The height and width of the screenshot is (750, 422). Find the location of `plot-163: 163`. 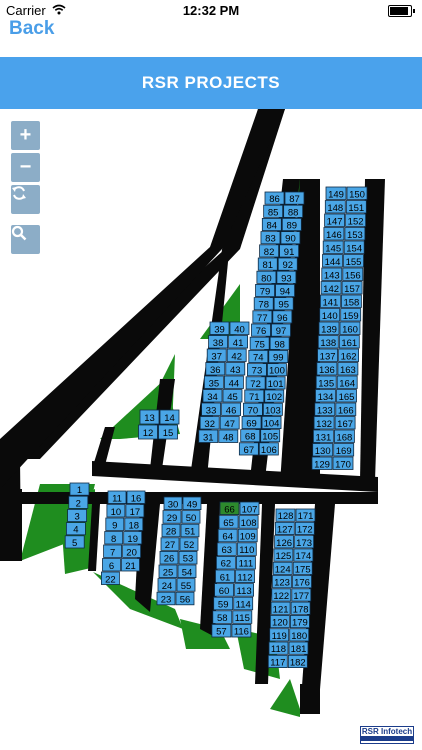

plot-163: 163 is located at coordinates (348, 369).